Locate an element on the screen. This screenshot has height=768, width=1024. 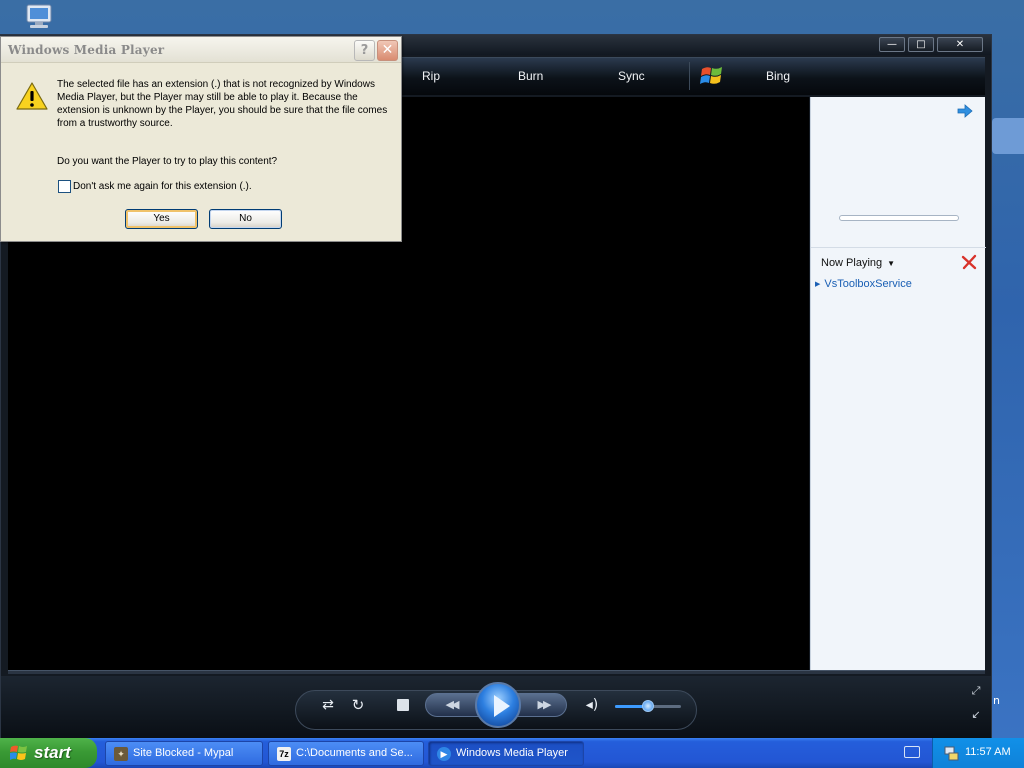
network-icon is located at coordinates (951, 753).